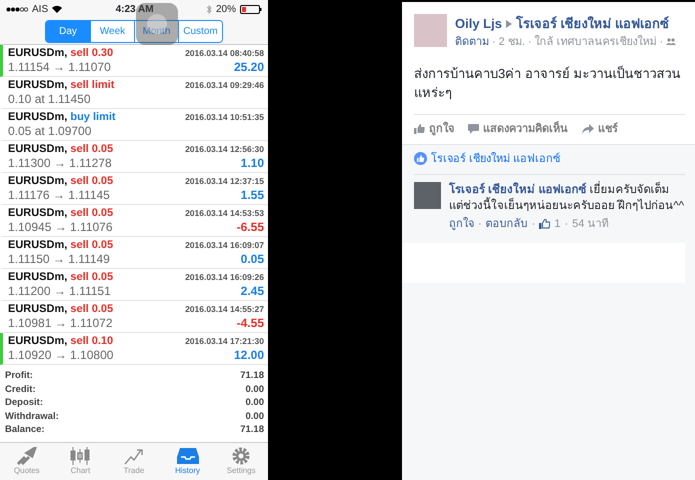 Image resolution: width=695 pixels, height=480 pixels. What do you see at coordinates (226, 9) in the screenshot?
I see `battery-percent: 20%` at bounding box center [226, 9].